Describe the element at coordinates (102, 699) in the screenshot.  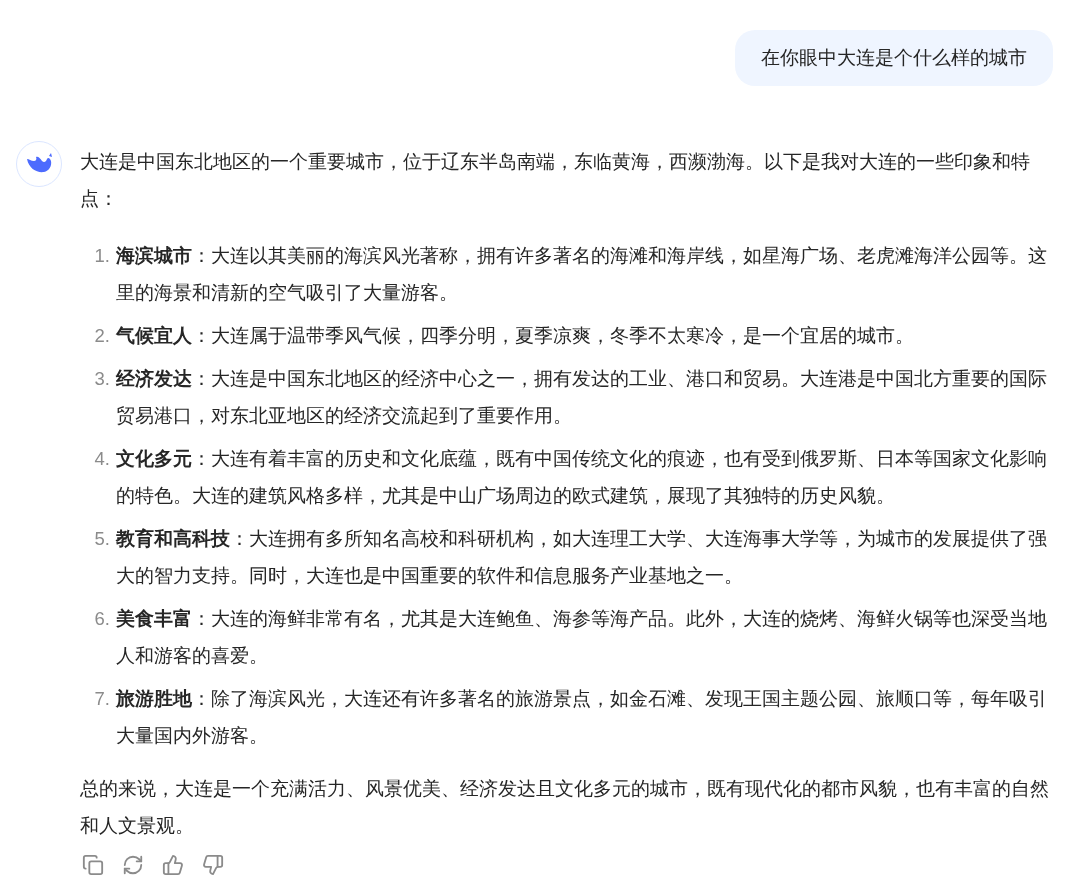
I see `list-number: 7.` at that location.